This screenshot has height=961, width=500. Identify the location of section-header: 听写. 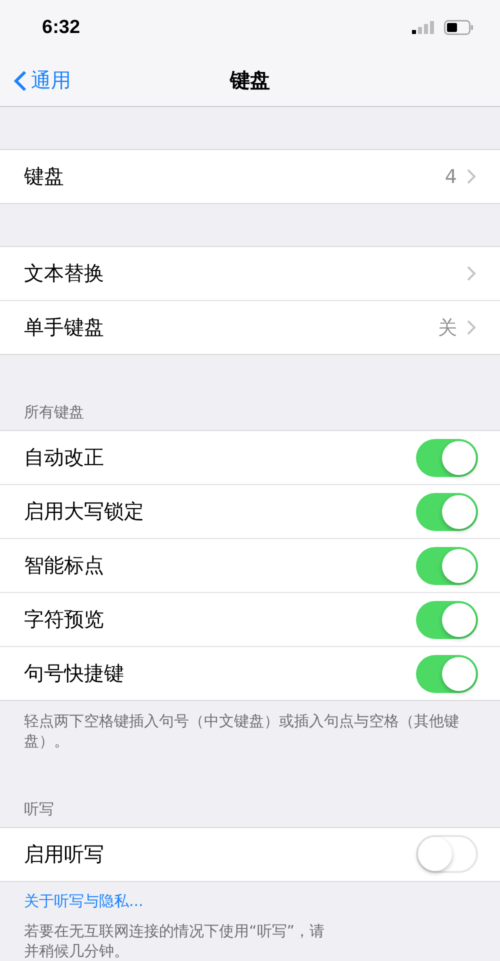
(39, 809).